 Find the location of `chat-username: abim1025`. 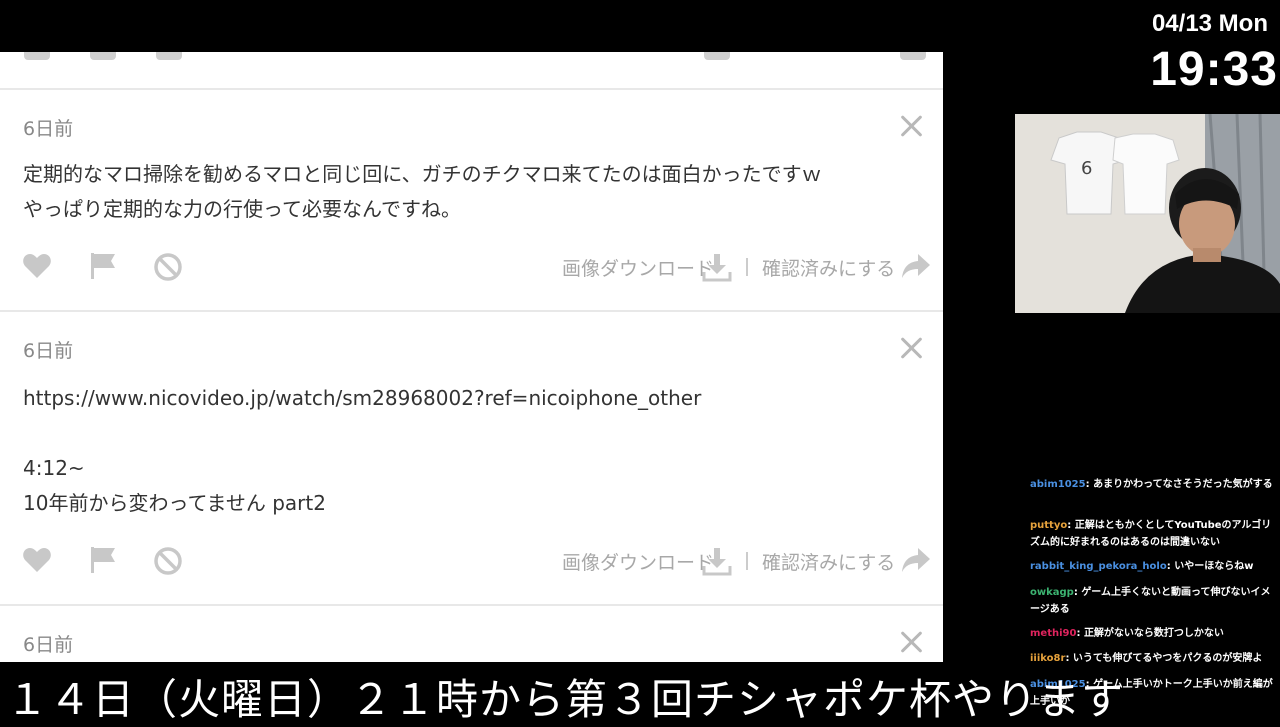

chat-username: abim1025 is located at coordinates (1058, 484).